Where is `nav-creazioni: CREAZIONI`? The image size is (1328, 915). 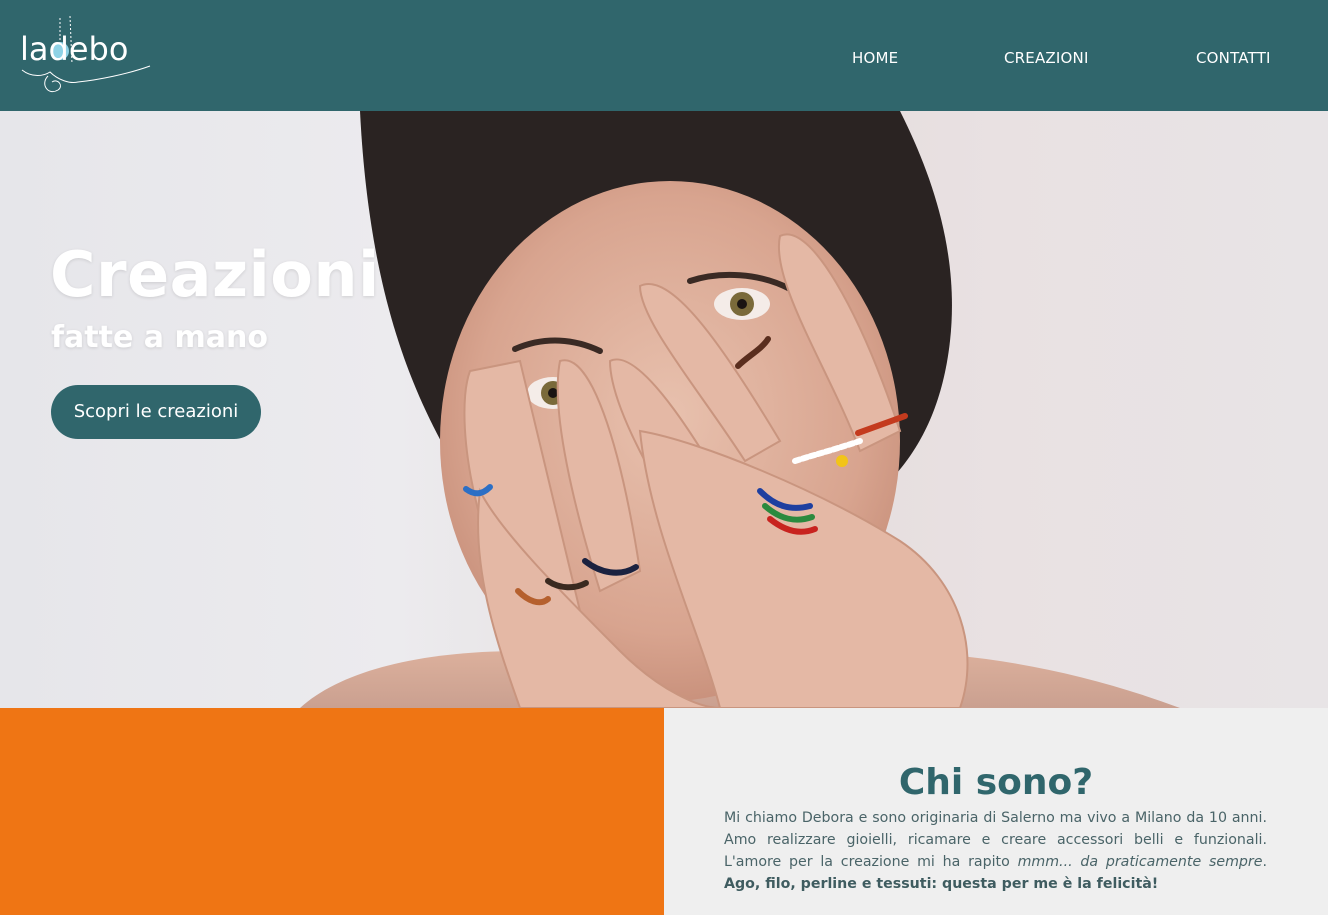
nav-creazioni: CREAZIONI is located at coordinates (1046, 58).